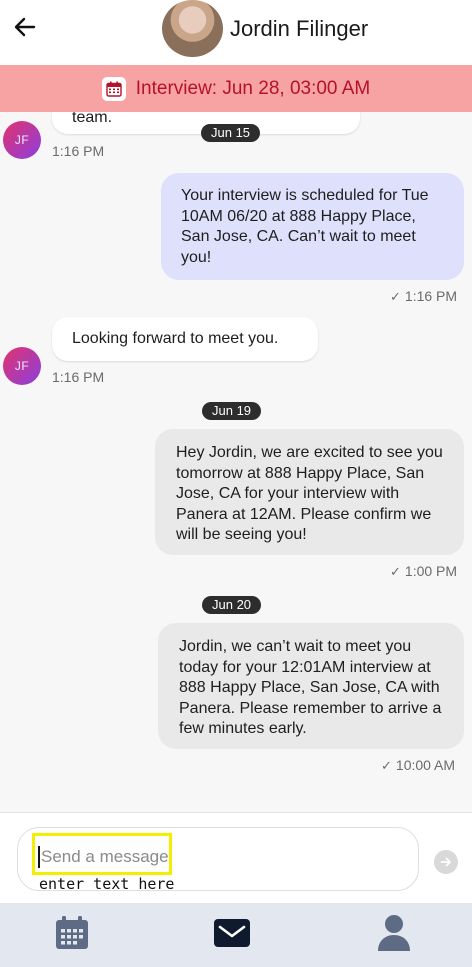 This screenshot has height=967, width=472. What do you see at coordinates (92, 119) in the screenshot?
I see `message-text: team.` at bounding box center [92, 119].